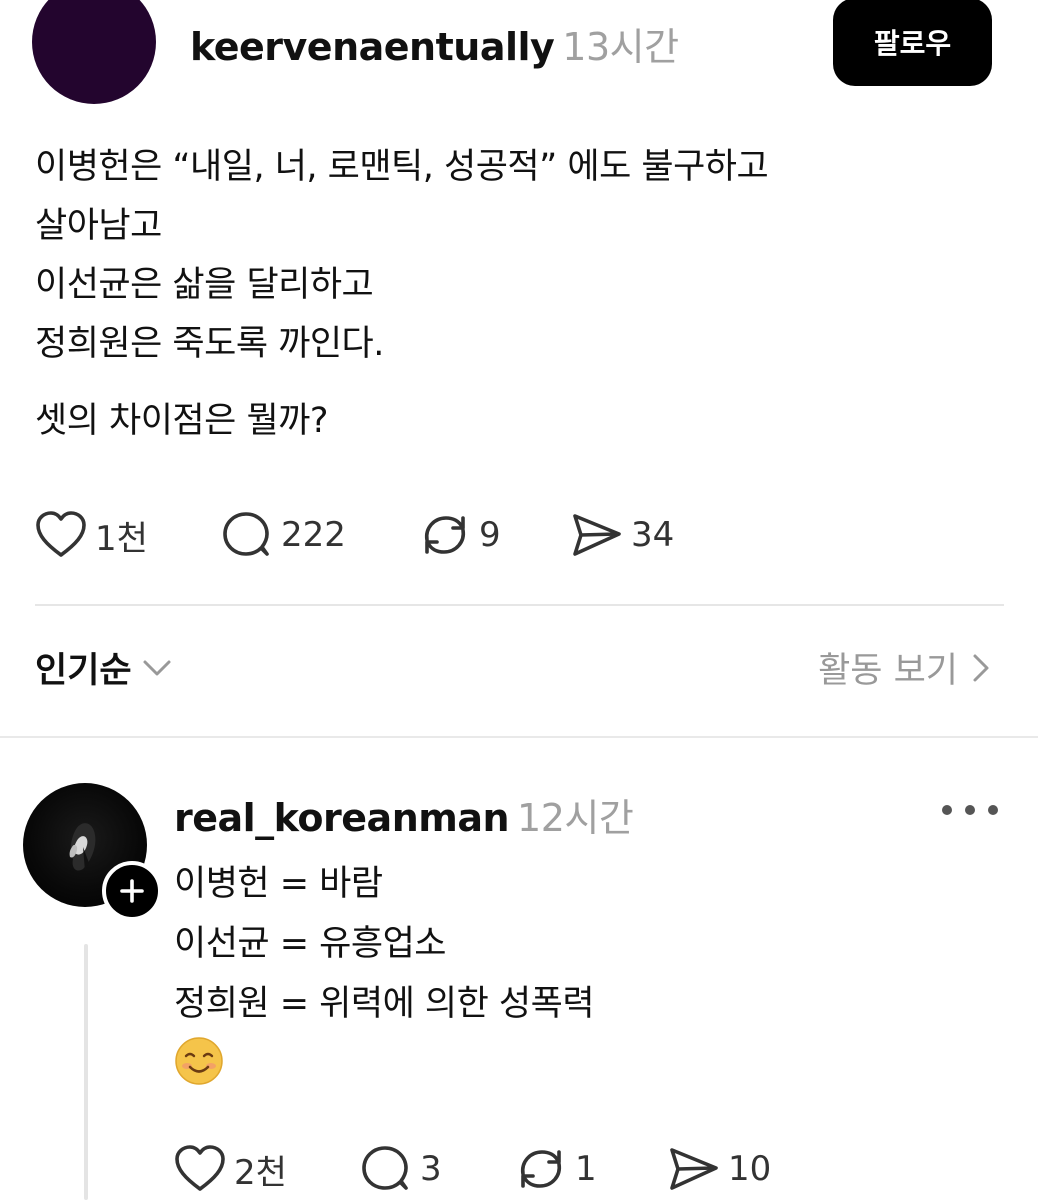  I want to click on smiling-face-emoji, so click(199, 1061).